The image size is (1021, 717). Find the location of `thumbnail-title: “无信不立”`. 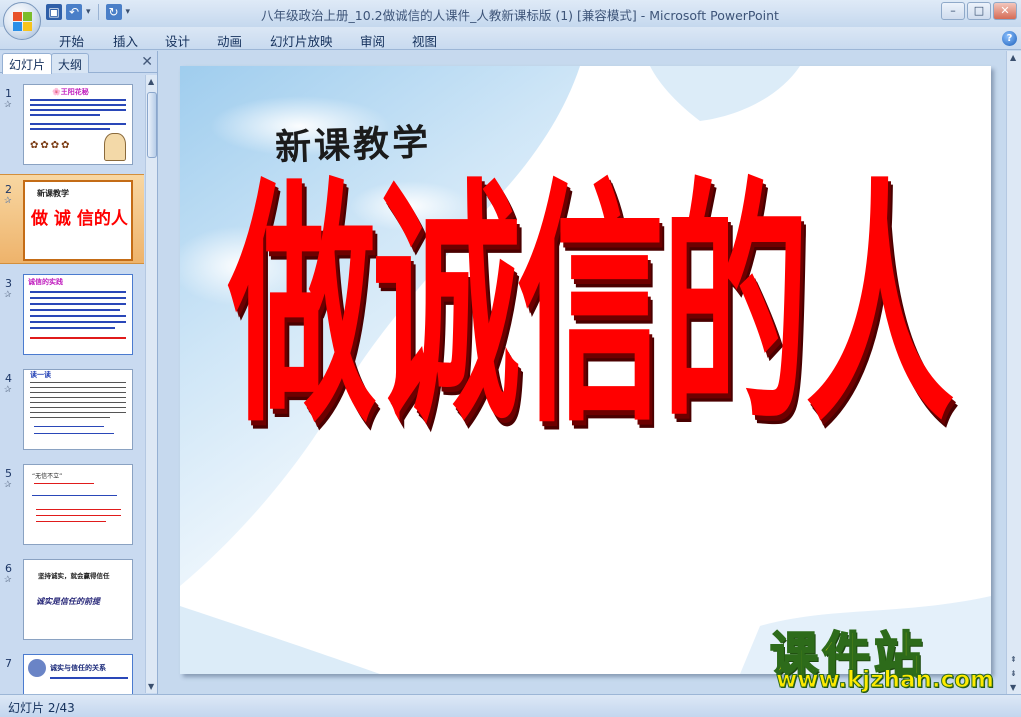

thumbnail-title: “无信不立” is located at coordinates (47, 476).